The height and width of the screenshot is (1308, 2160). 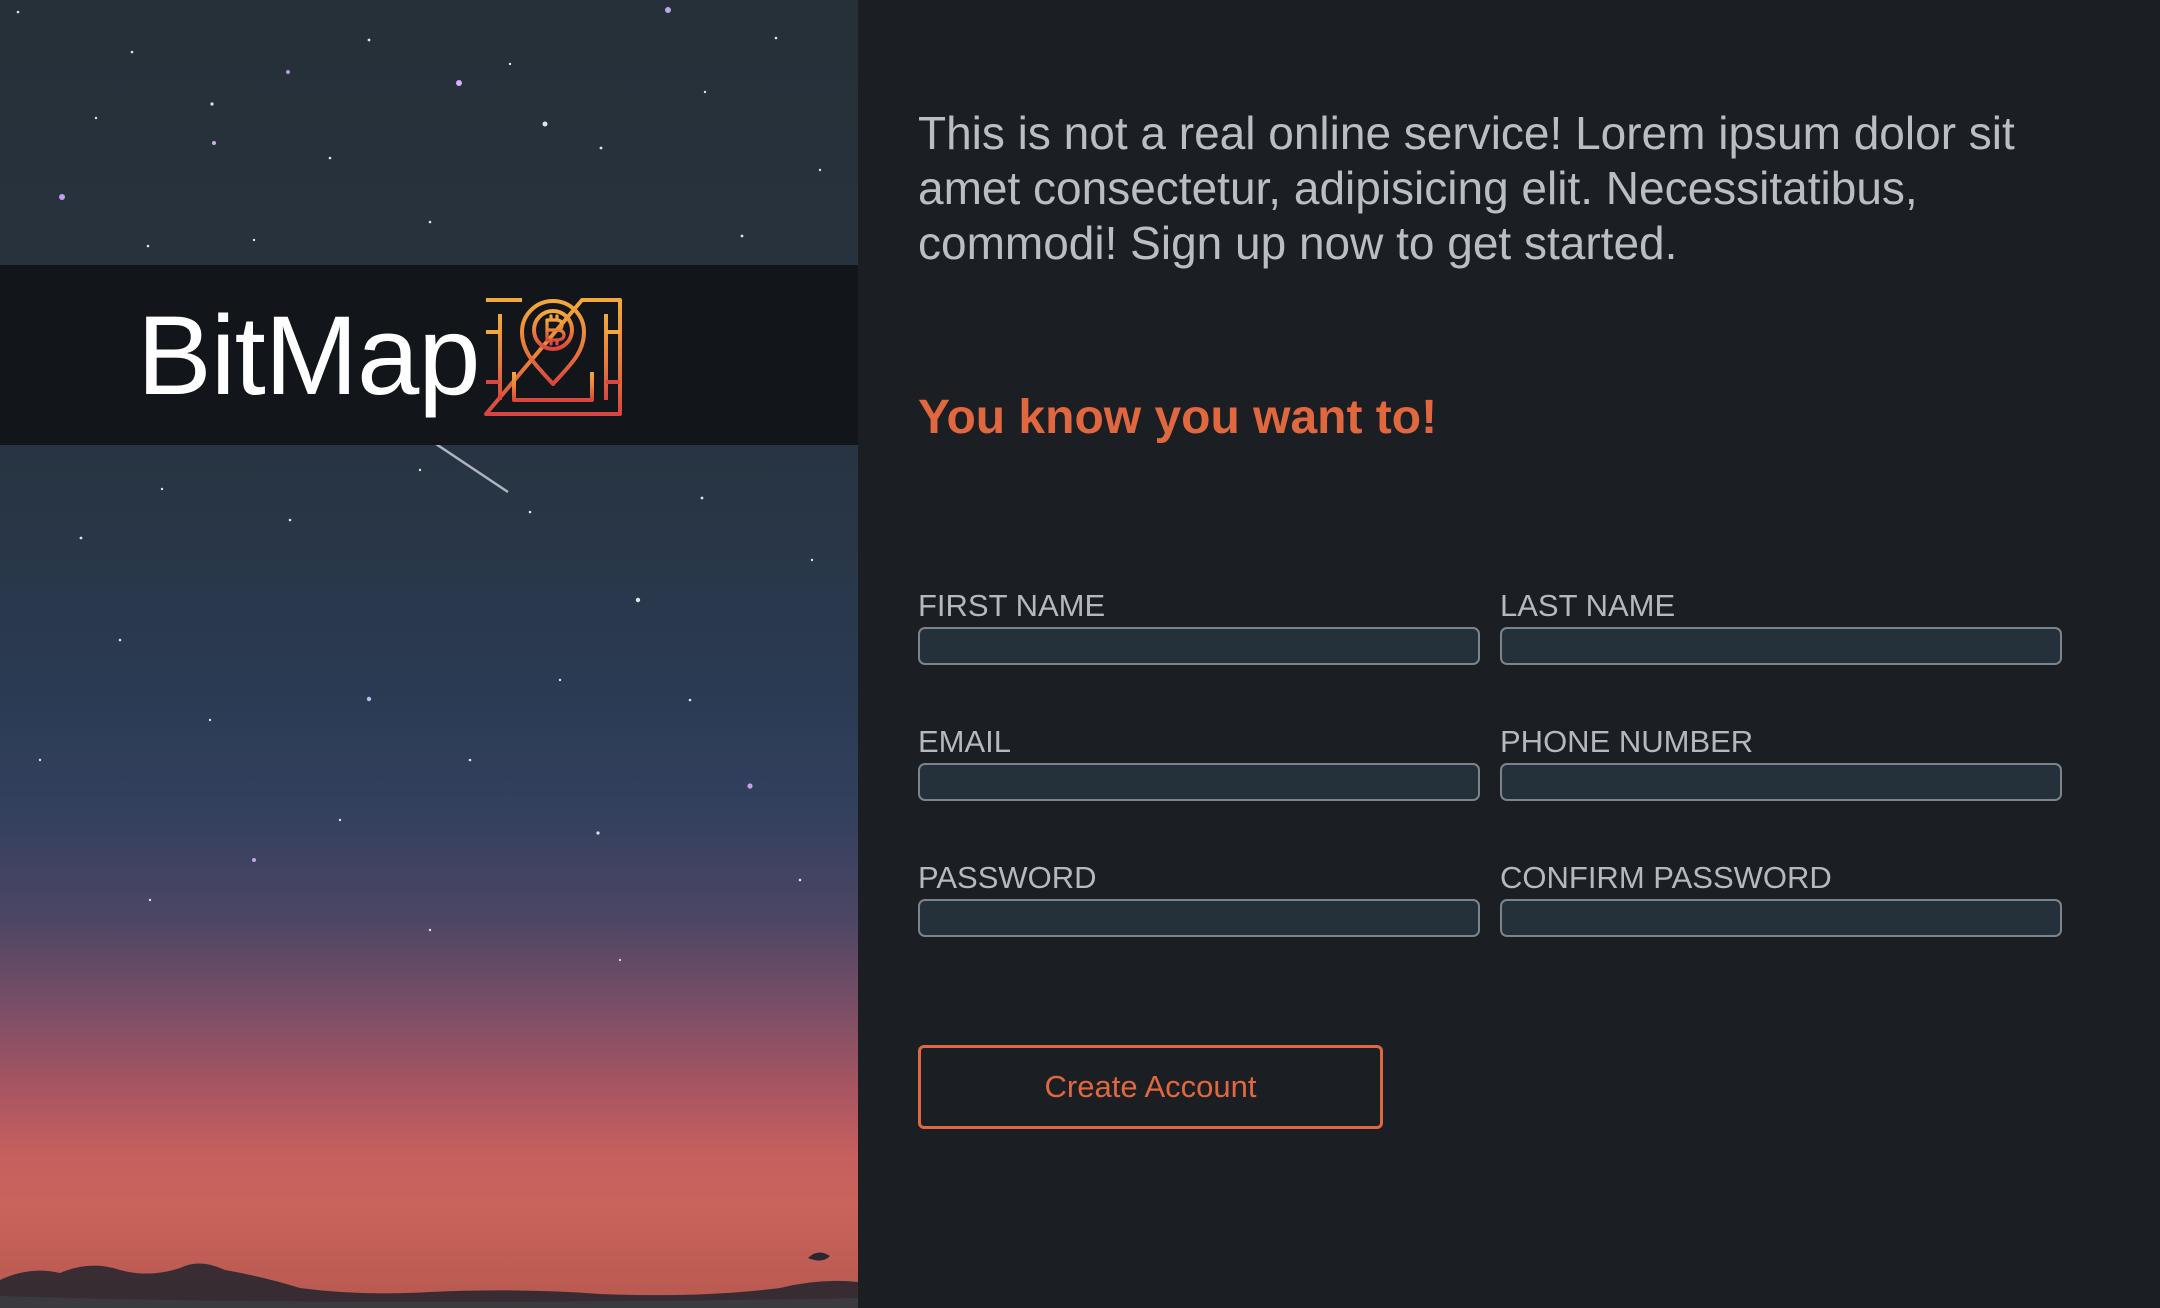 I want to click on brand-name: BitMap, so click(x=309, y=355).